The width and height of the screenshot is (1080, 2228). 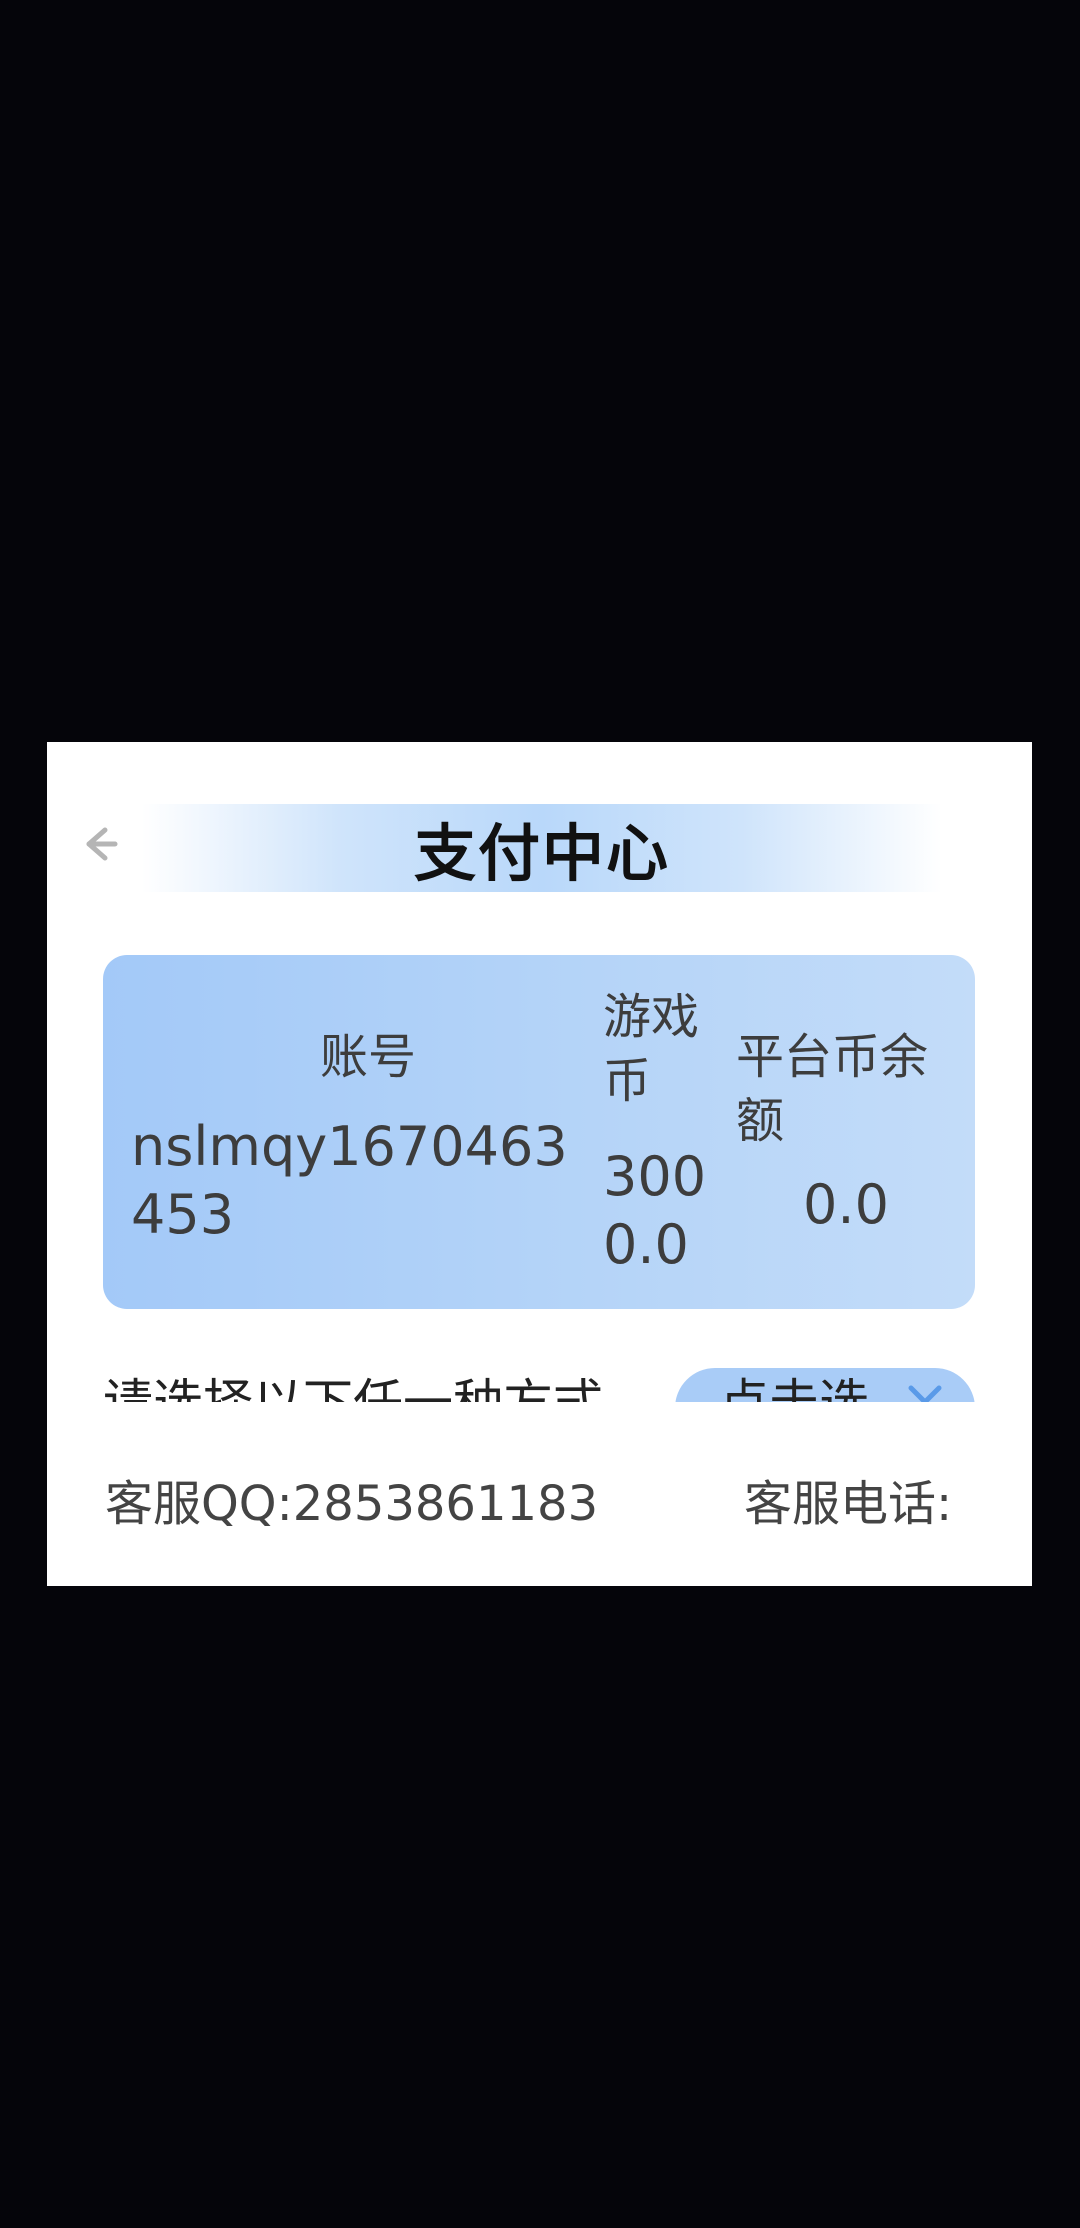 I want to click on platform-balance-value: 0.0, so click(x=846, y=1204).